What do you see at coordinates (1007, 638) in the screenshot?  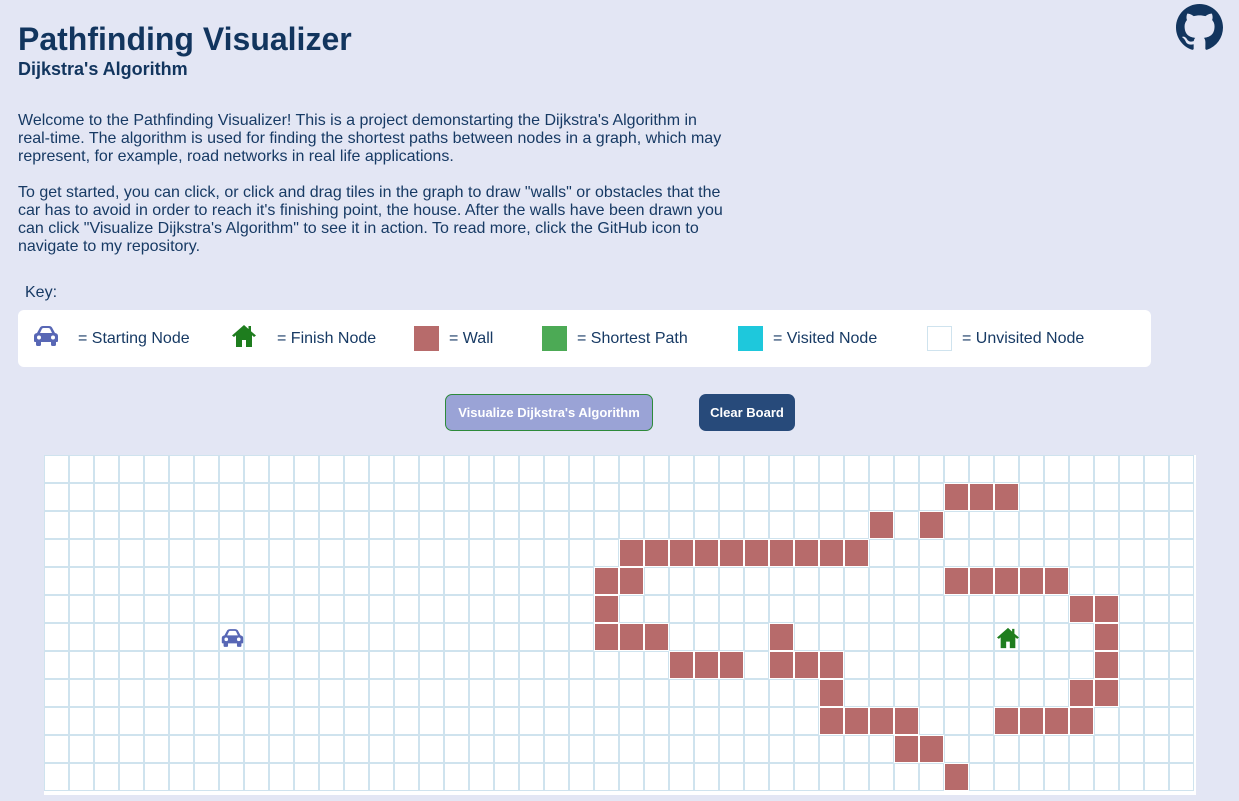 I see `house-icon` at bounding box center [1007, 638].